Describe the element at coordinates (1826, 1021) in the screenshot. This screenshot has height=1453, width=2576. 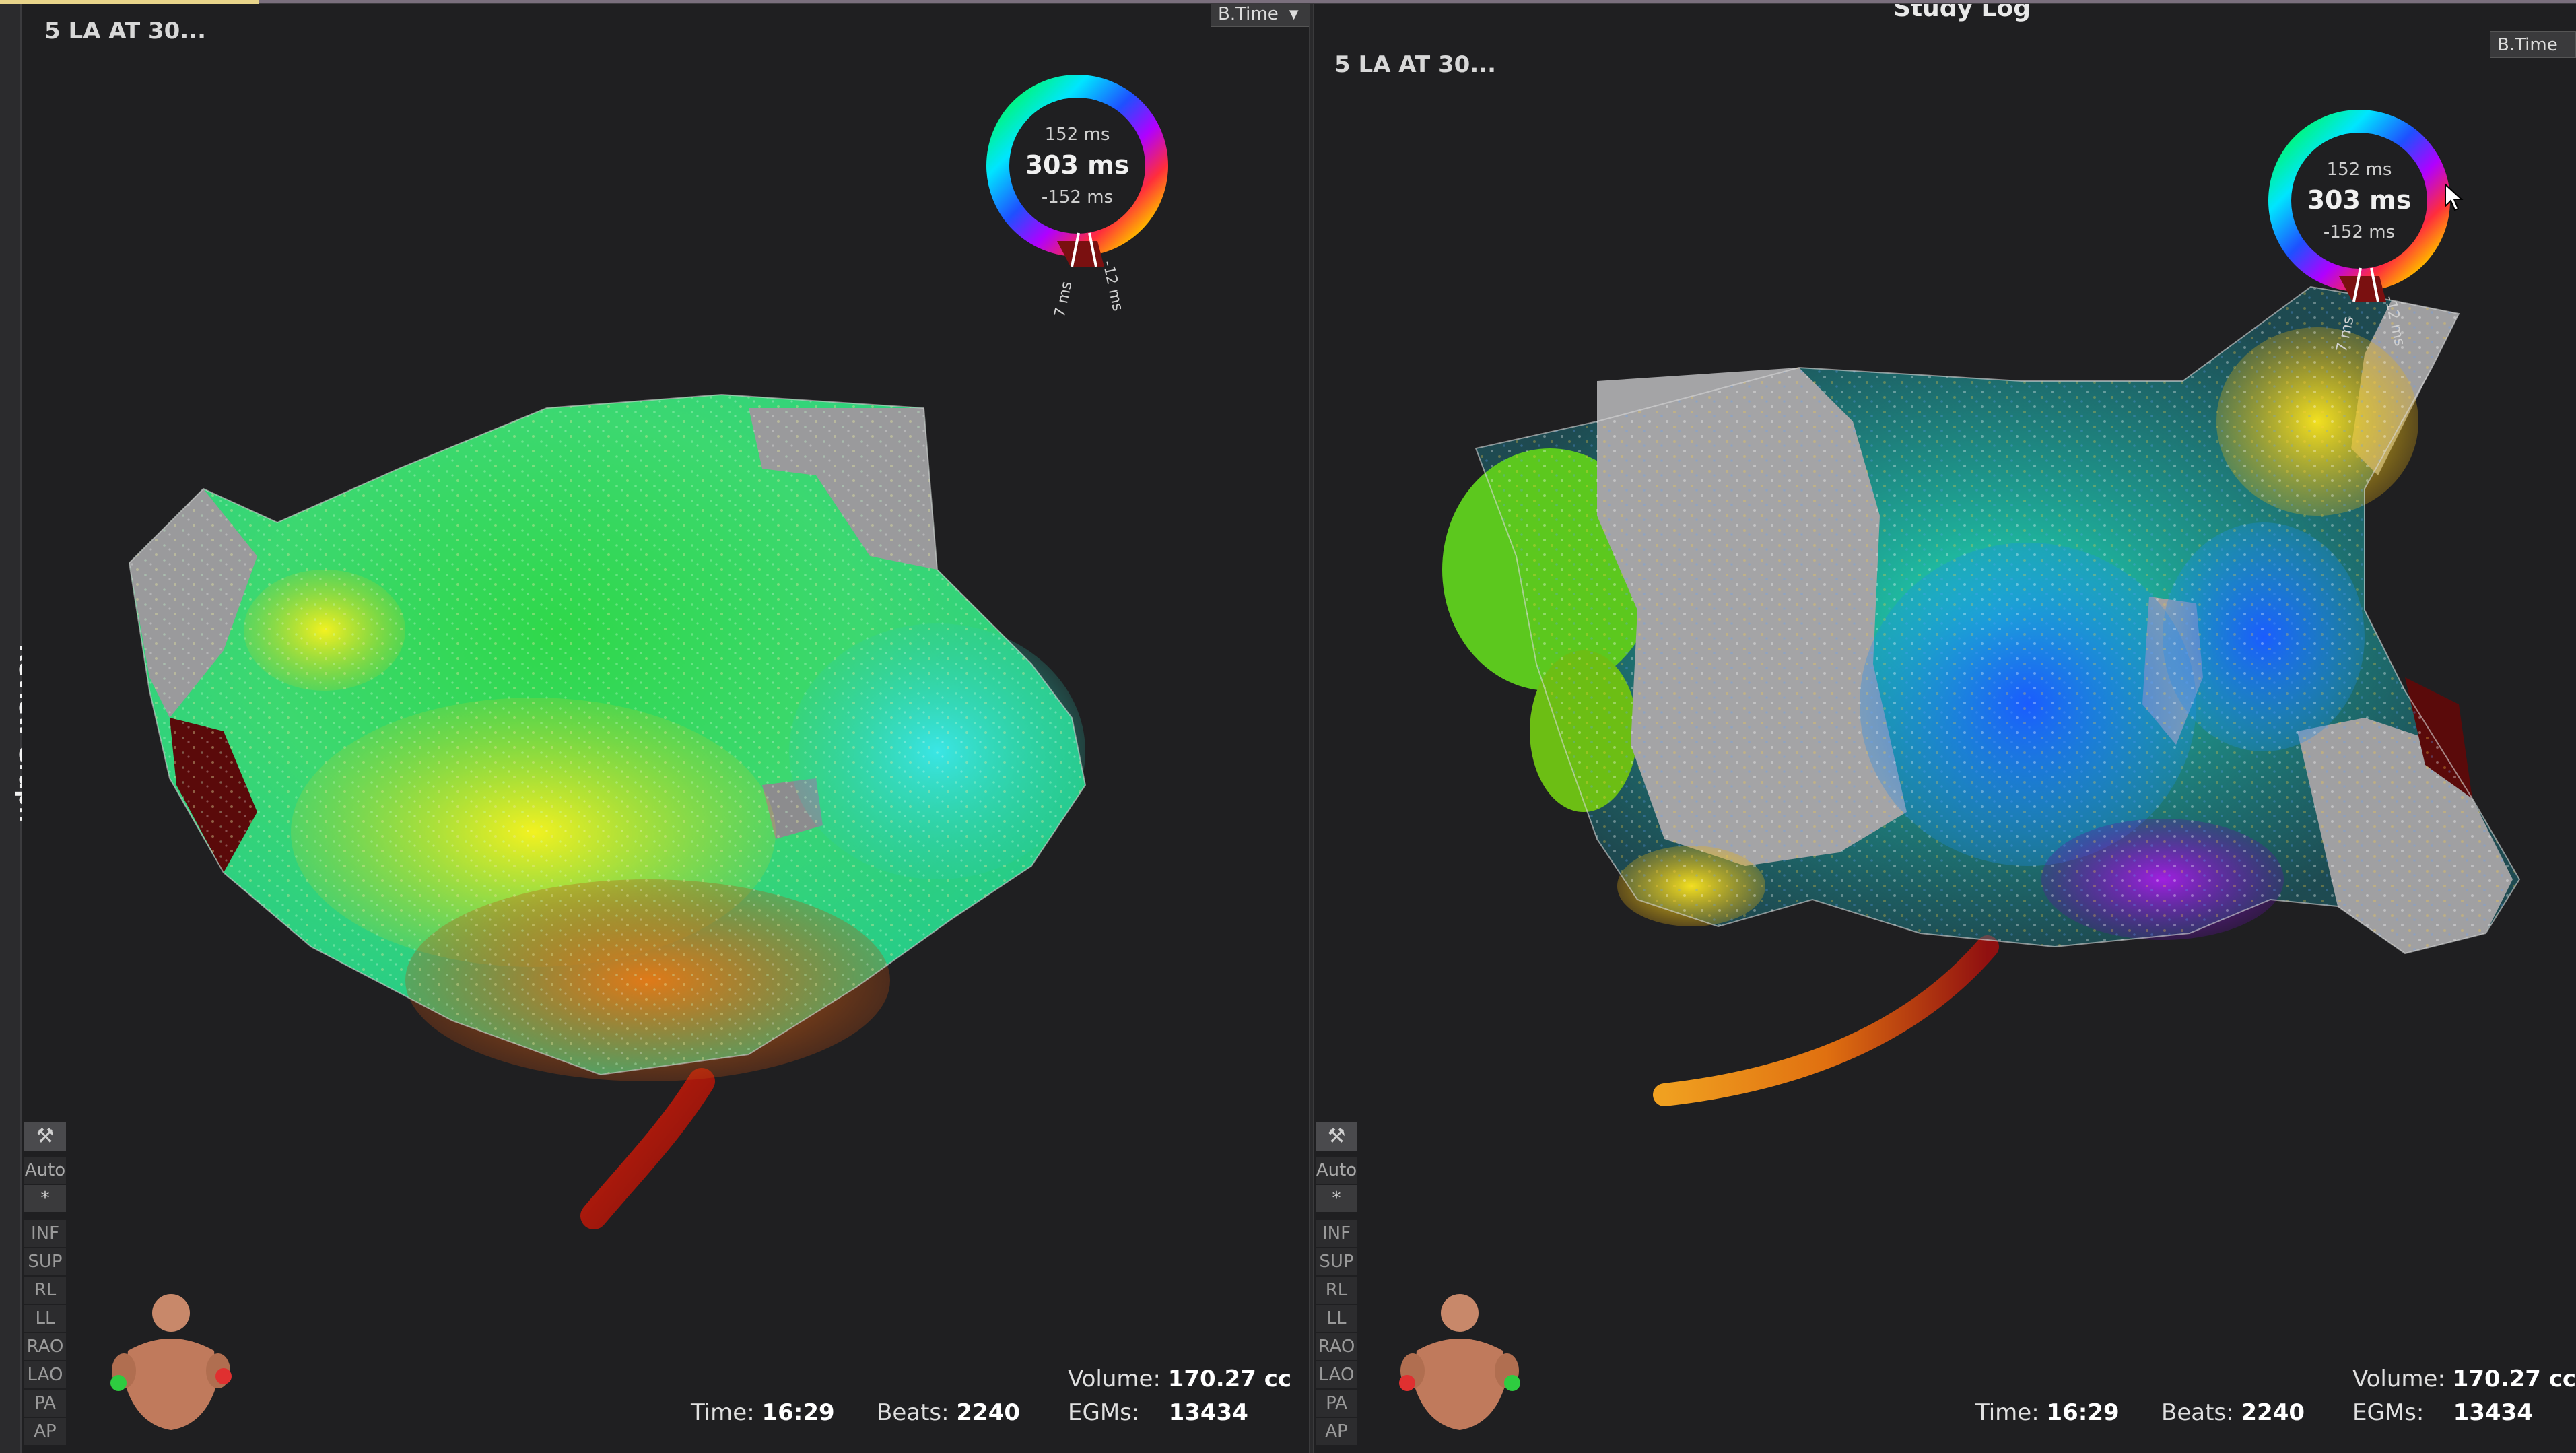
I see `right-catheter-body` at that location.